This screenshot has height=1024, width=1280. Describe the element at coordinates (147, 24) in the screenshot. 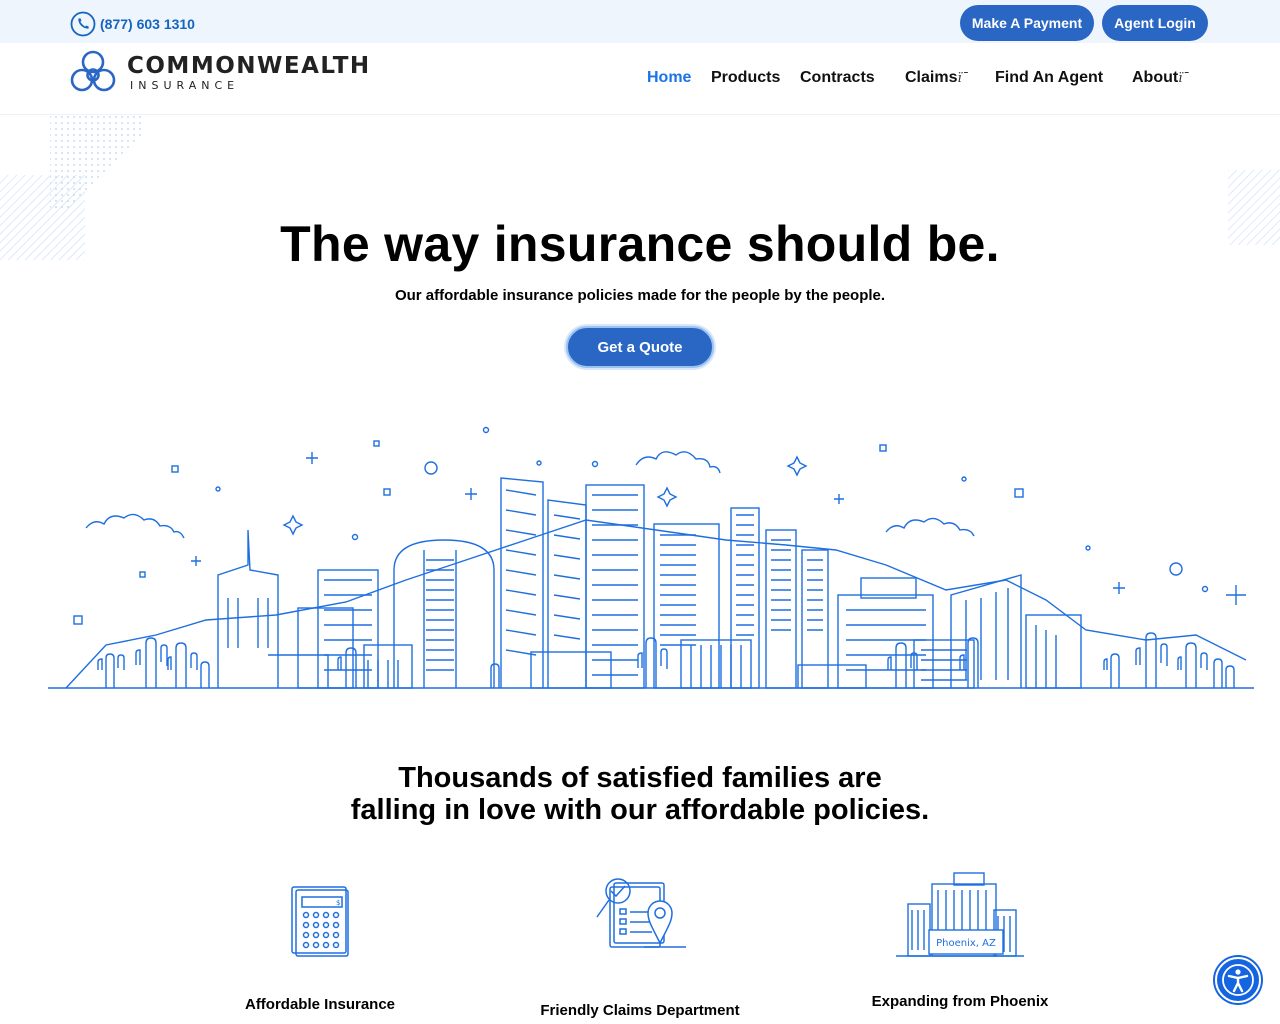

I see `phone-number: (877) 603 1310` at that location.